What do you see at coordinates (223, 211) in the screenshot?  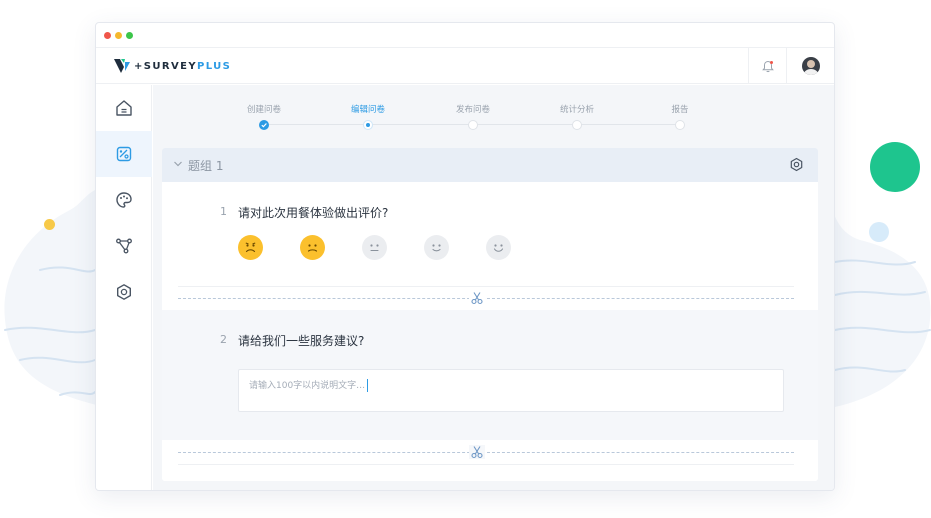 I see `question-number: 1` at bounding box center [223, 211].